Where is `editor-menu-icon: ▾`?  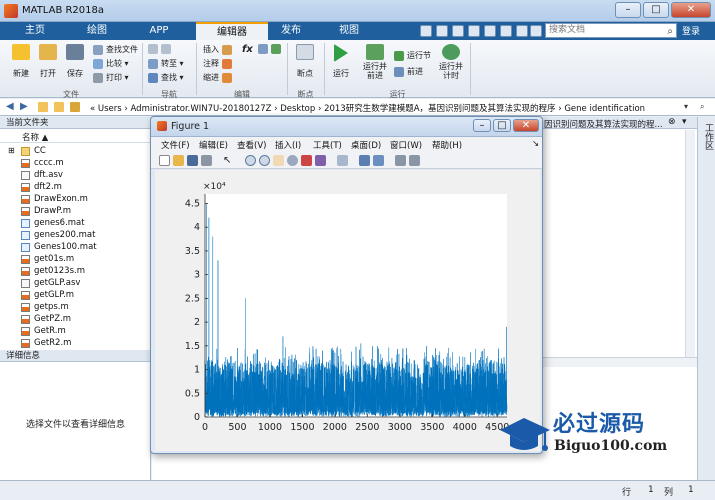 editor-menu-icon: ▾ is located at coordinates (684, 122).